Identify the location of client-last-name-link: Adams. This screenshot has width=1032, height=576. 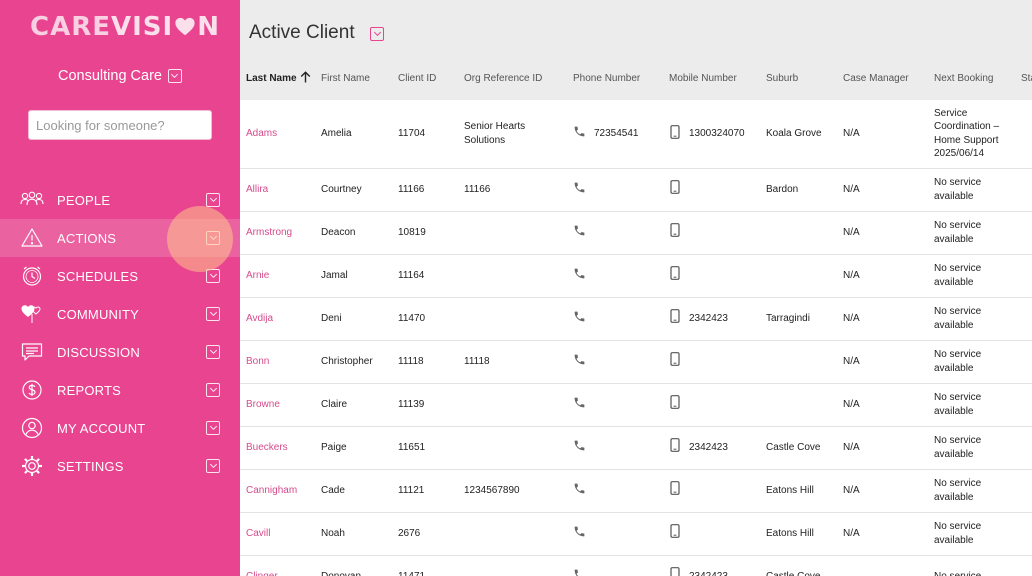
(277, 134).